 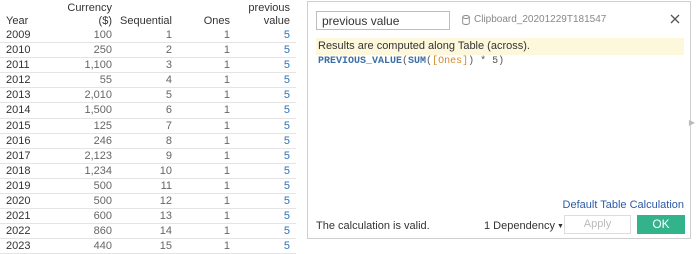 I want to click on dependency-dropdown: 1 Dependency ▼, so click(x=524, y=226).